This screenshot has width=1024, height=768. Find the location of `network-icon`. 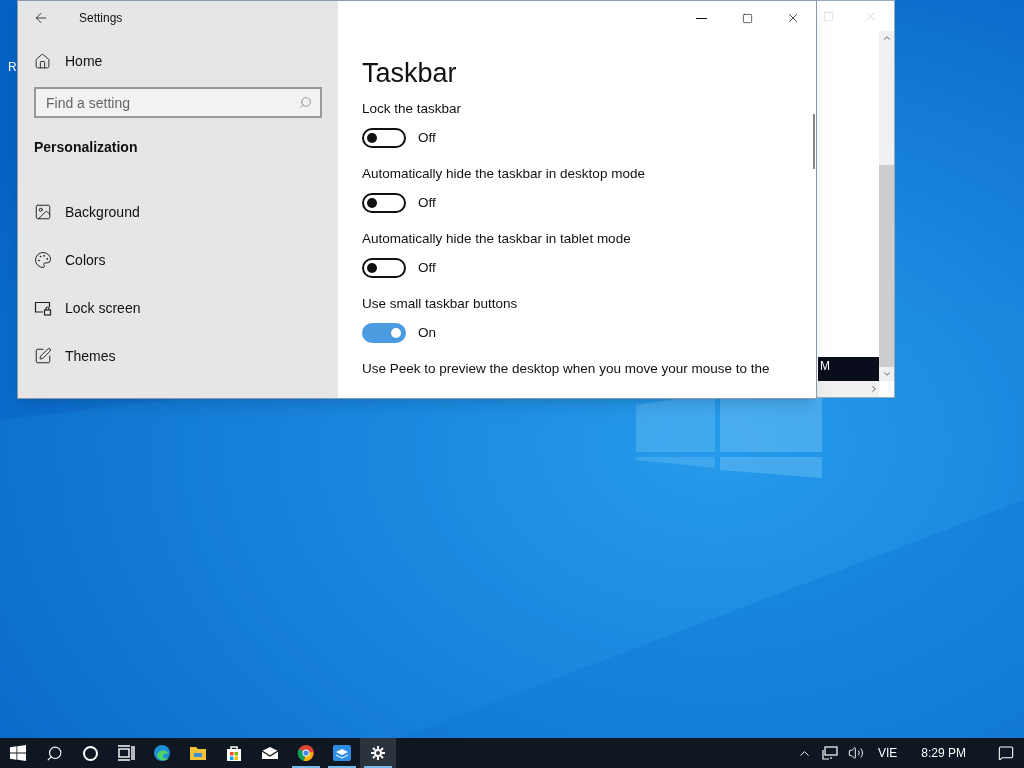

network-icon is located at coordinates (829, 753).